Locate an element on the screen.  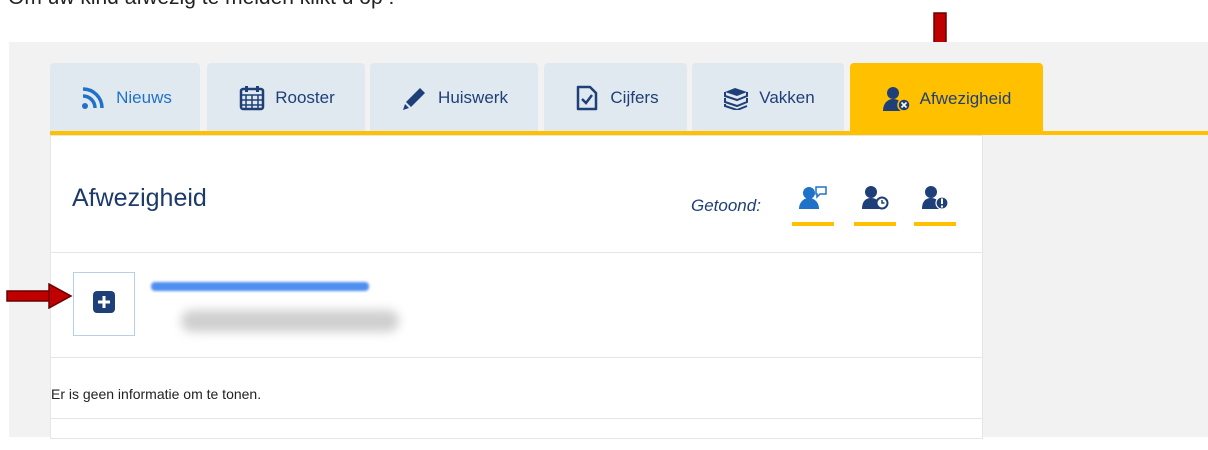
tab-rooster: Rooster is located at coordinates (286, 98).